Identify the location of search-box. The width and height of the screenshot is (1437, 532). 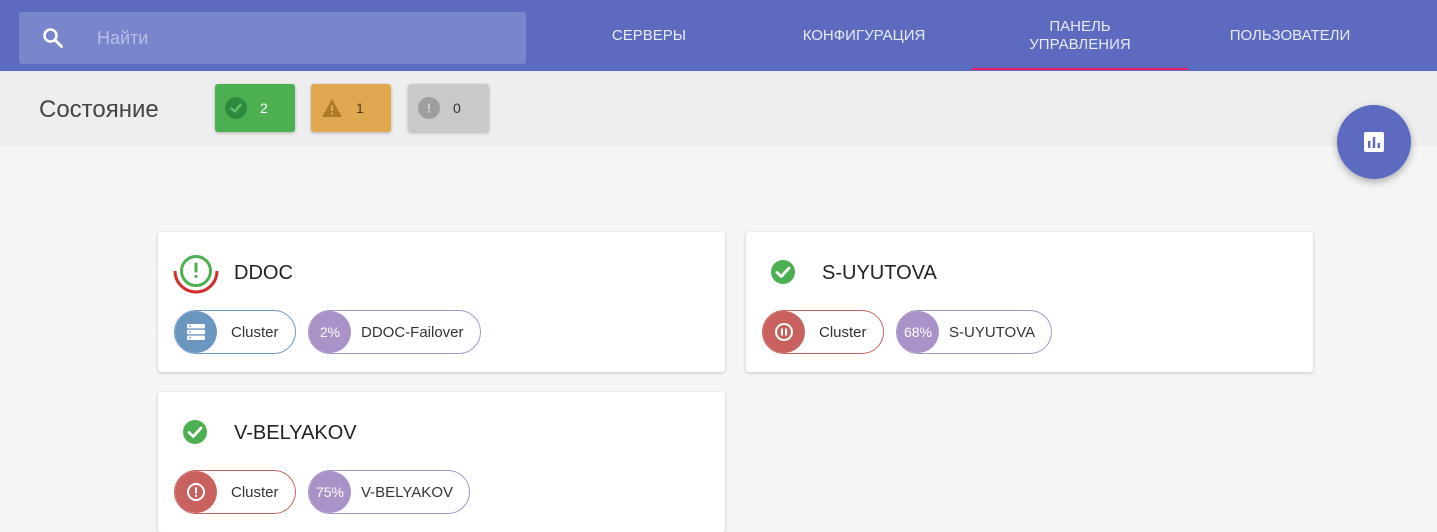
(272, 38).